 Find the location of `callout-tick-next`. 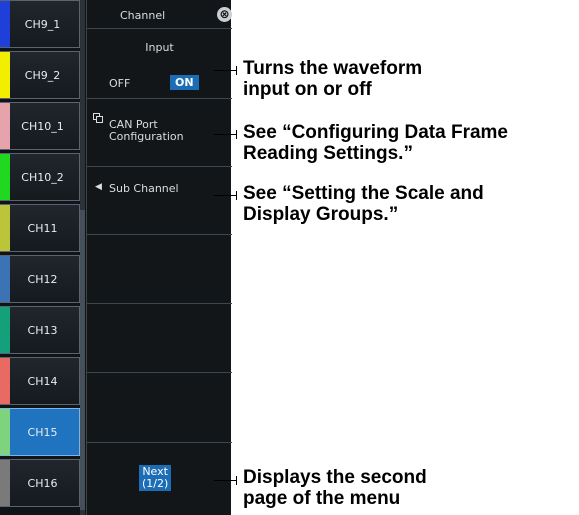

callout-tick-next is located at coordinates (236, 480).